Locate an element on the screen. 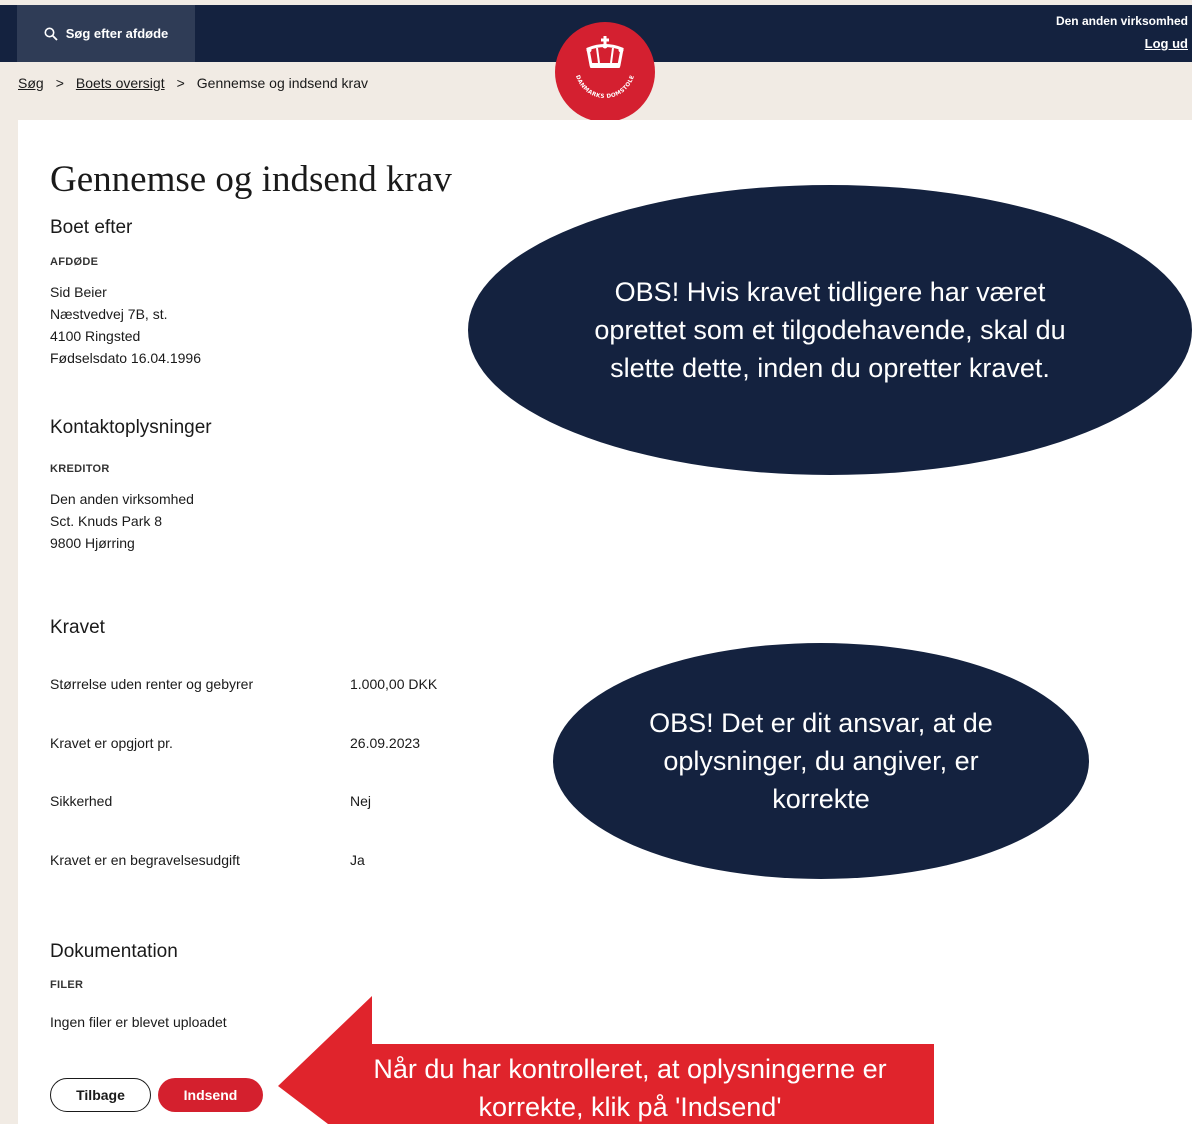 Image resolution: width=1192 pixels, height=1126 pixels. danmarks-domstole-logo: DANMARKS DOMSTOLE is located at coordinates (605, 72).